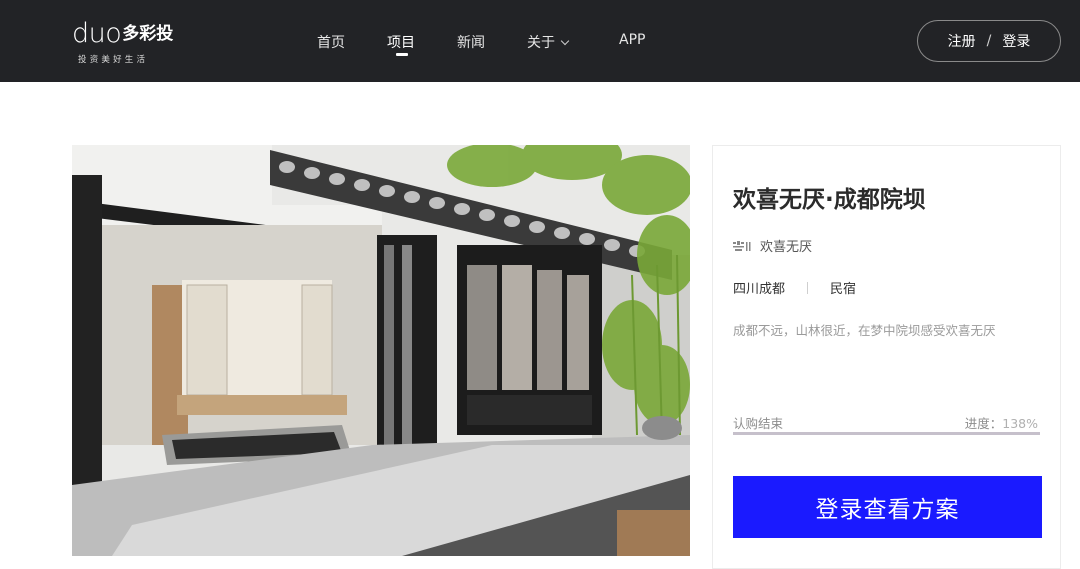 This screenshot has width=1080, height=569. Describe the element at coordinates (759, 289) in the screenshot. I see `project-location: 四川成都` at that location.